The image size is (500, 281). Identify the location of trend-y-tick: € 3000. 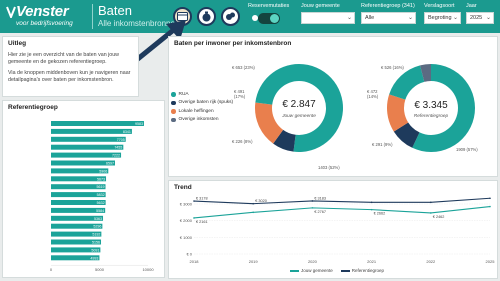
(186, 204).